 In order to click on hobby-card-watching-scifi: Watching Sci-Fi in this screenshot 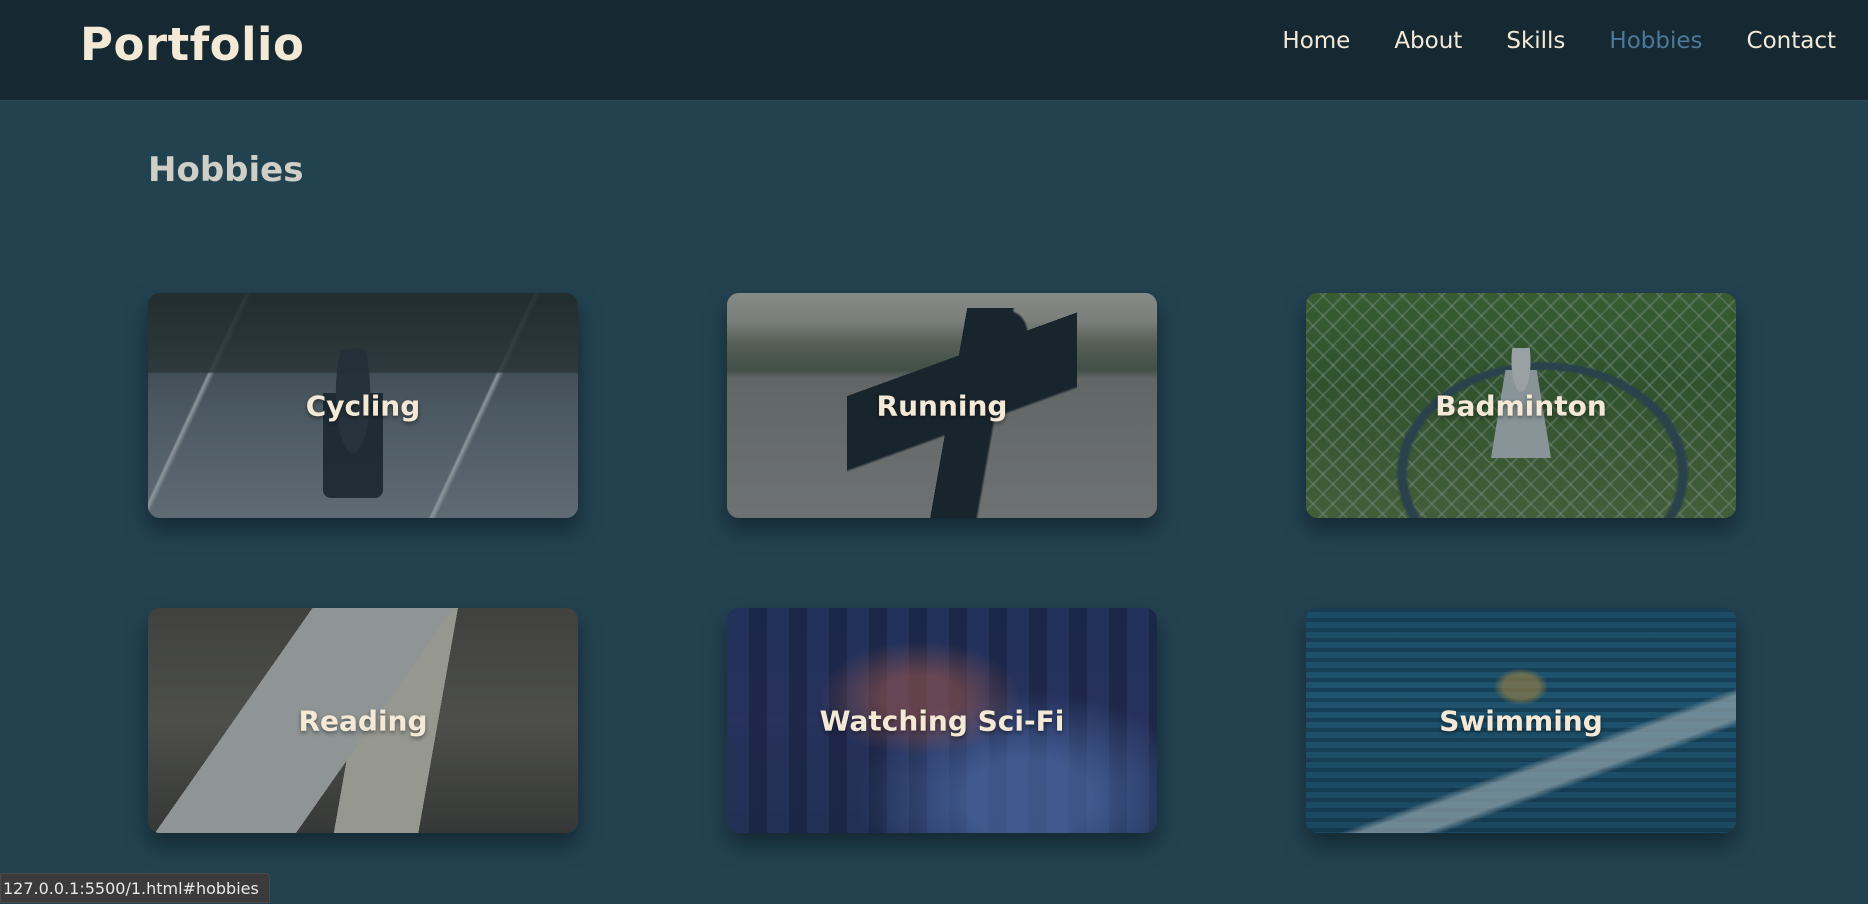, I will do `click(942, 720)`.